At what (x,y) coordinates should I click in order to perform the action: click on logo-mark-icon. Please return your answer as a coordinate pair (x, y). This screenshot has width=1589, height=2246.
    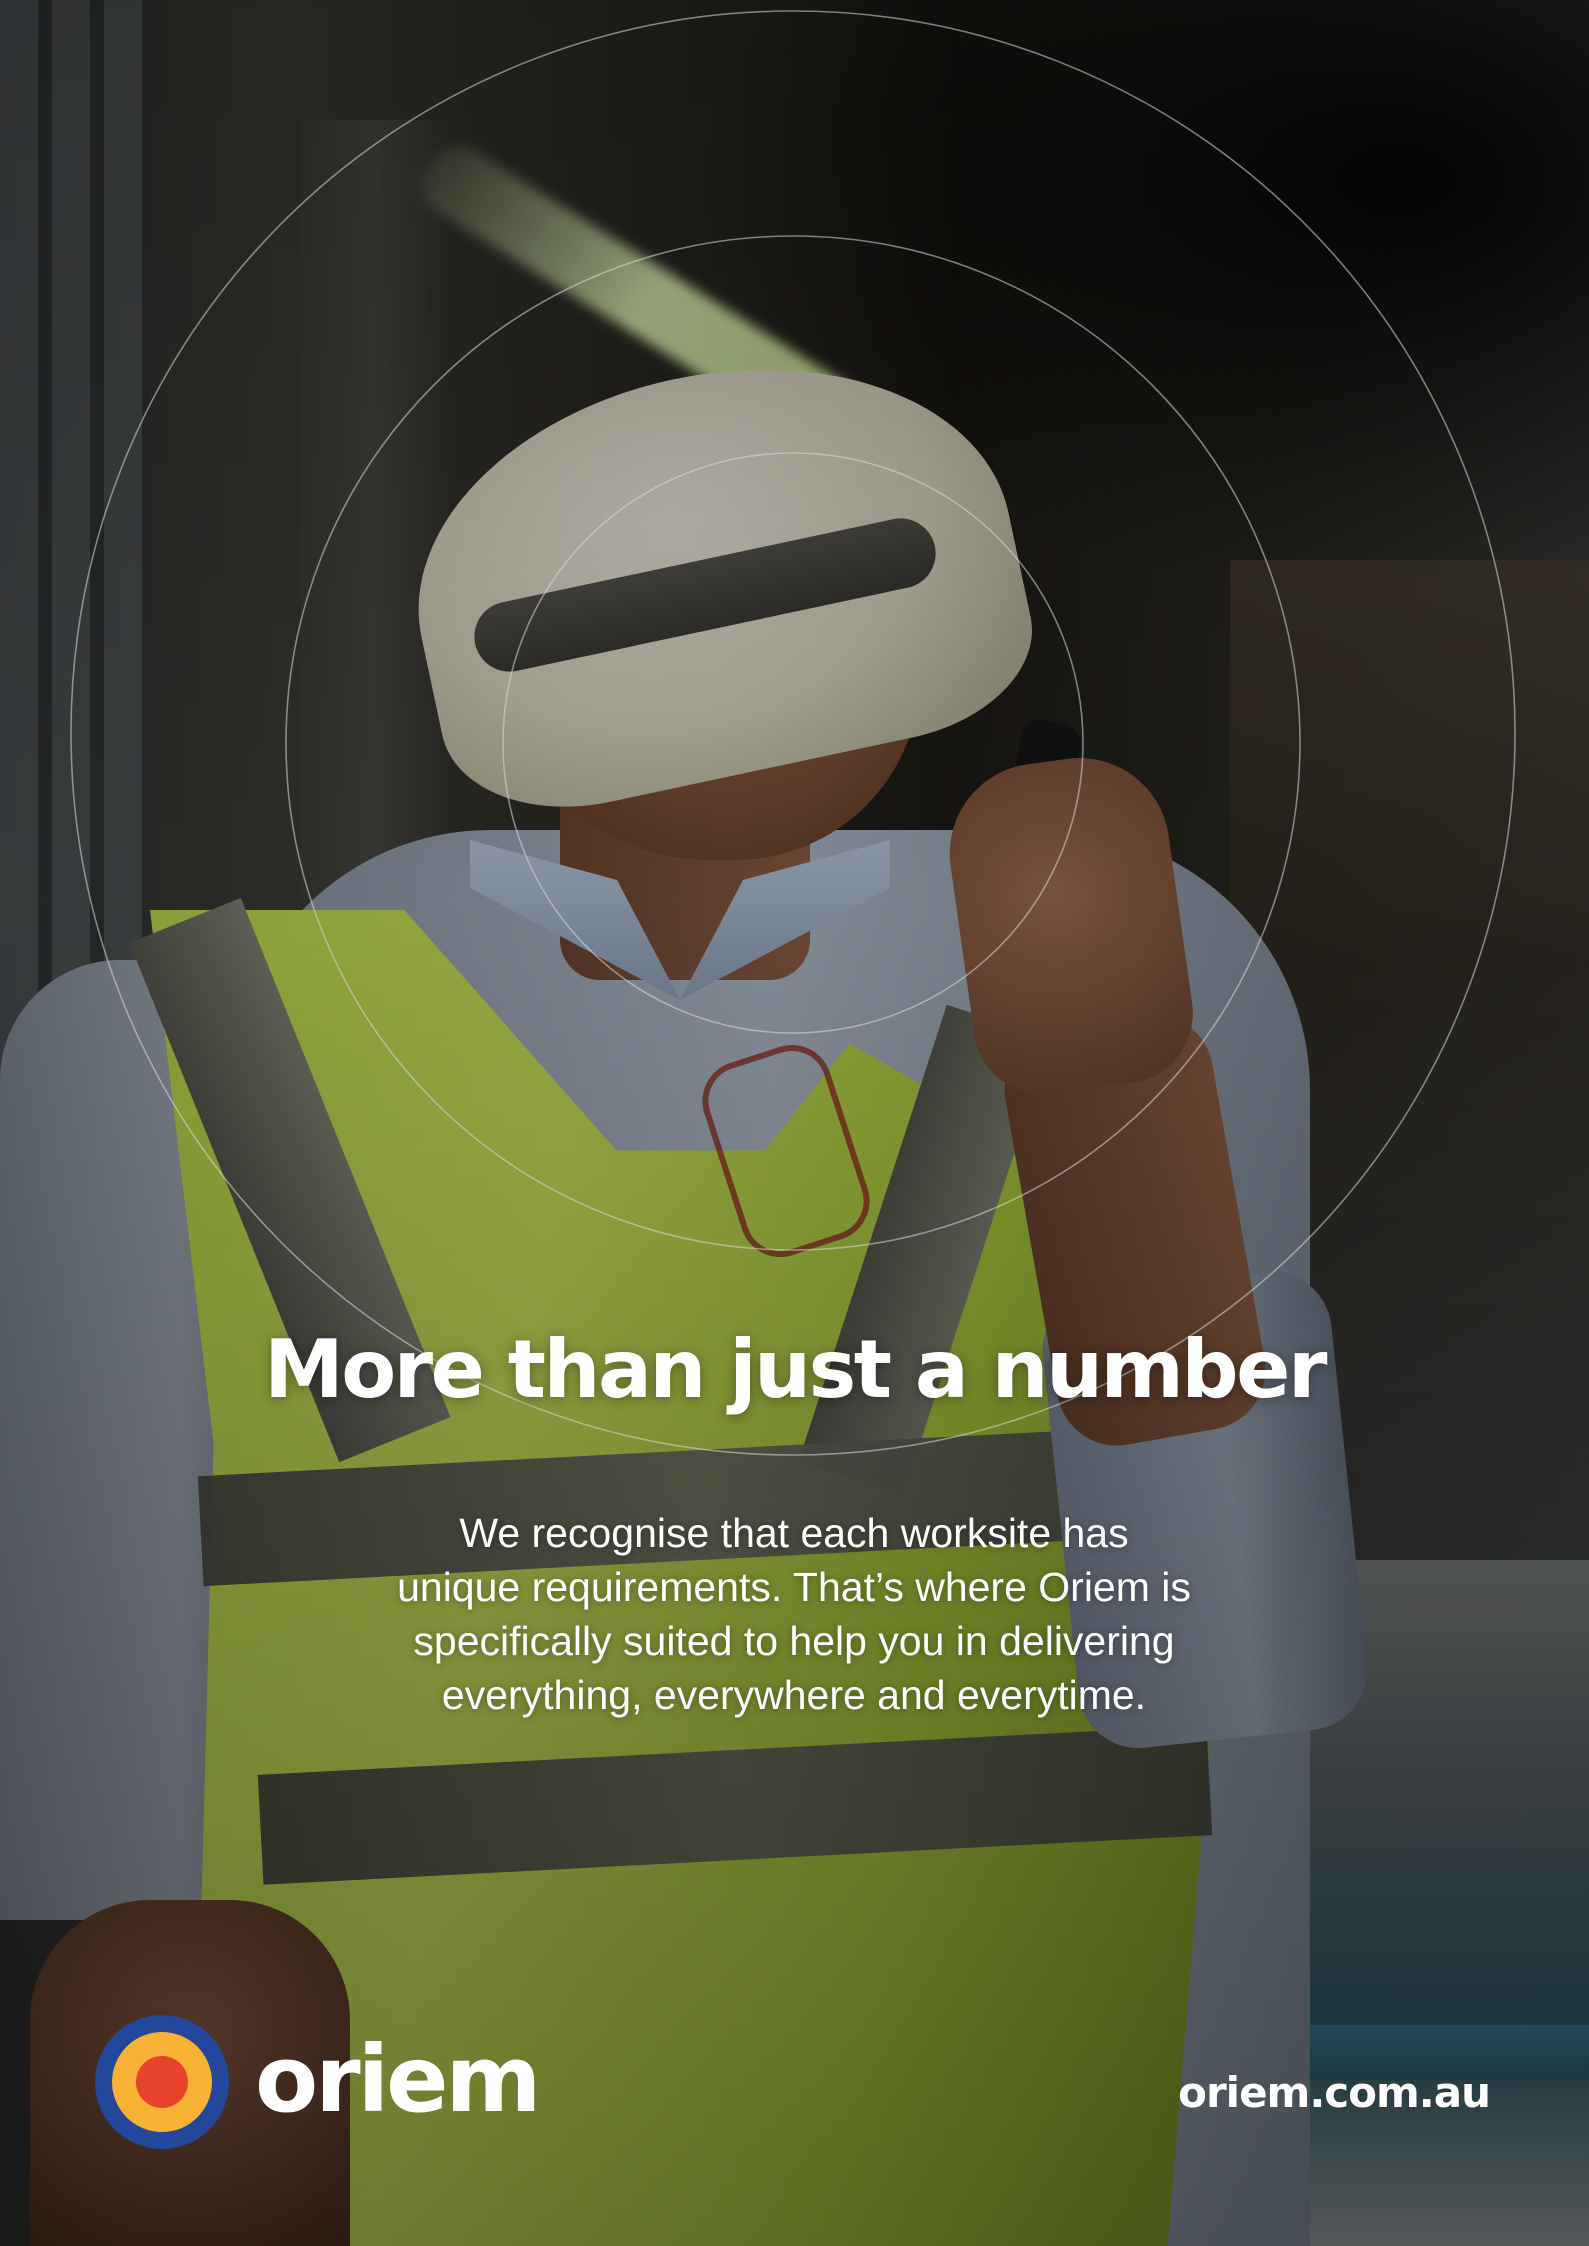
    Looking at the image, I should click on (162, 2082).